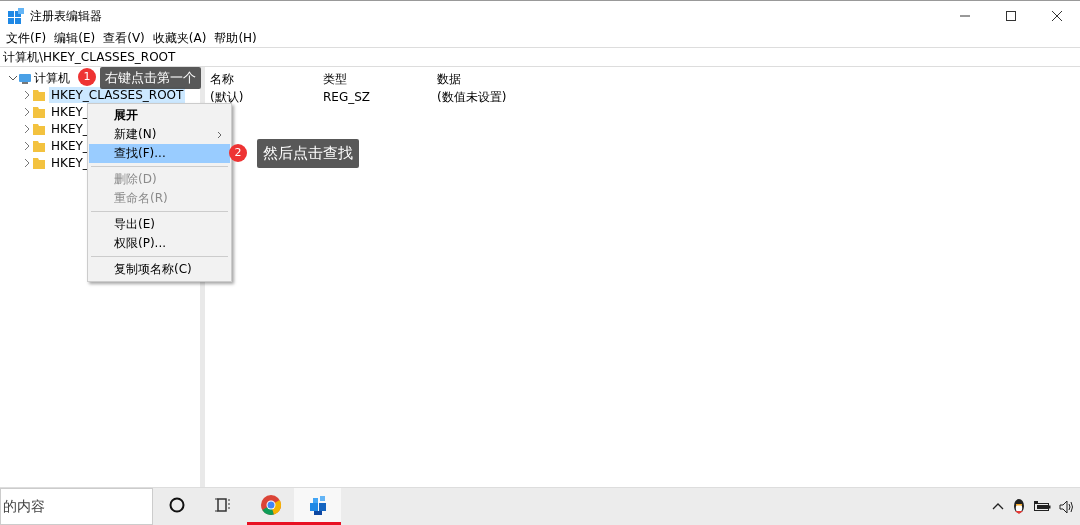  What do you see at coordinates (1057, 15) in the screenshot?
I see `close-icon` at bounding box center [1057, 15].